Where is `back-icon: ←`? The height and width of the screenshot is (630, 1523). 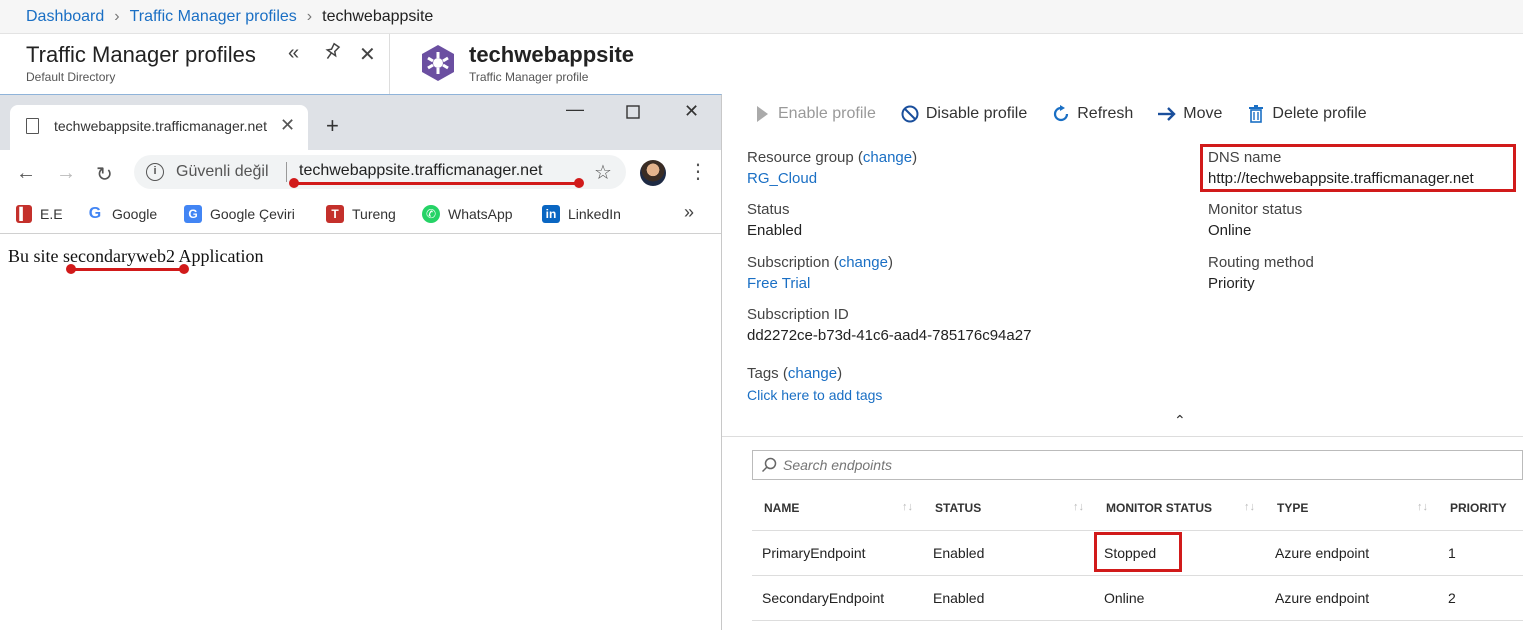
back-icon: ← is located at coordinates (26, 173).